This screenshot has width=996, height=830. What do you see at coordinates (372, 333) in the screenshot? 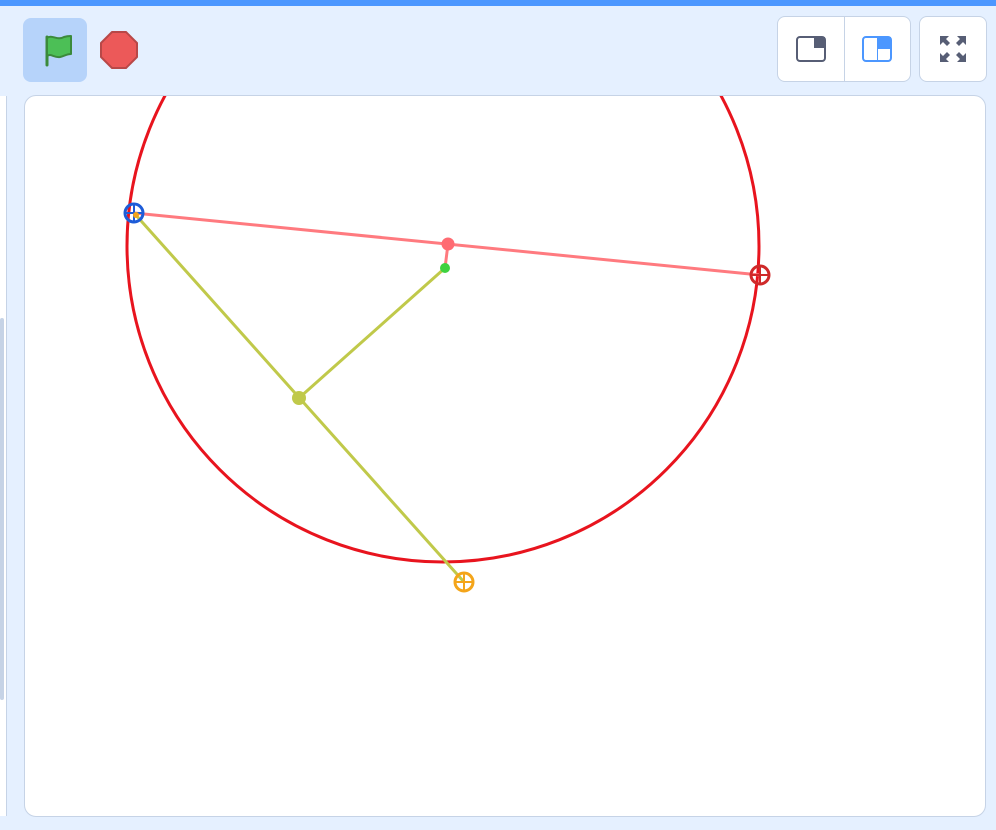
I see `line-to-center` at bounding box center [372, 333].